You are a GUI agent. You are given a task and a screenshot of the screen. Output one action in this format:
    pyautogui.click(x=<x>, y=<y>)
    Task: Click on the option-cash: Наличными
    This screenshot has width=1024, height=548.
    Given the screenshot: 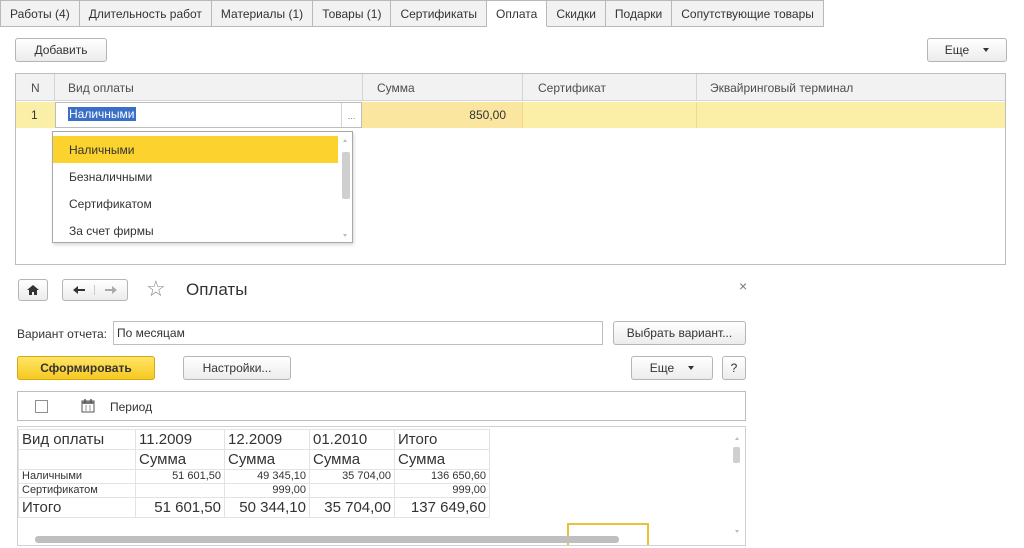 What is the action you would take?
    pyautogui.click(x=195, y=149)
    